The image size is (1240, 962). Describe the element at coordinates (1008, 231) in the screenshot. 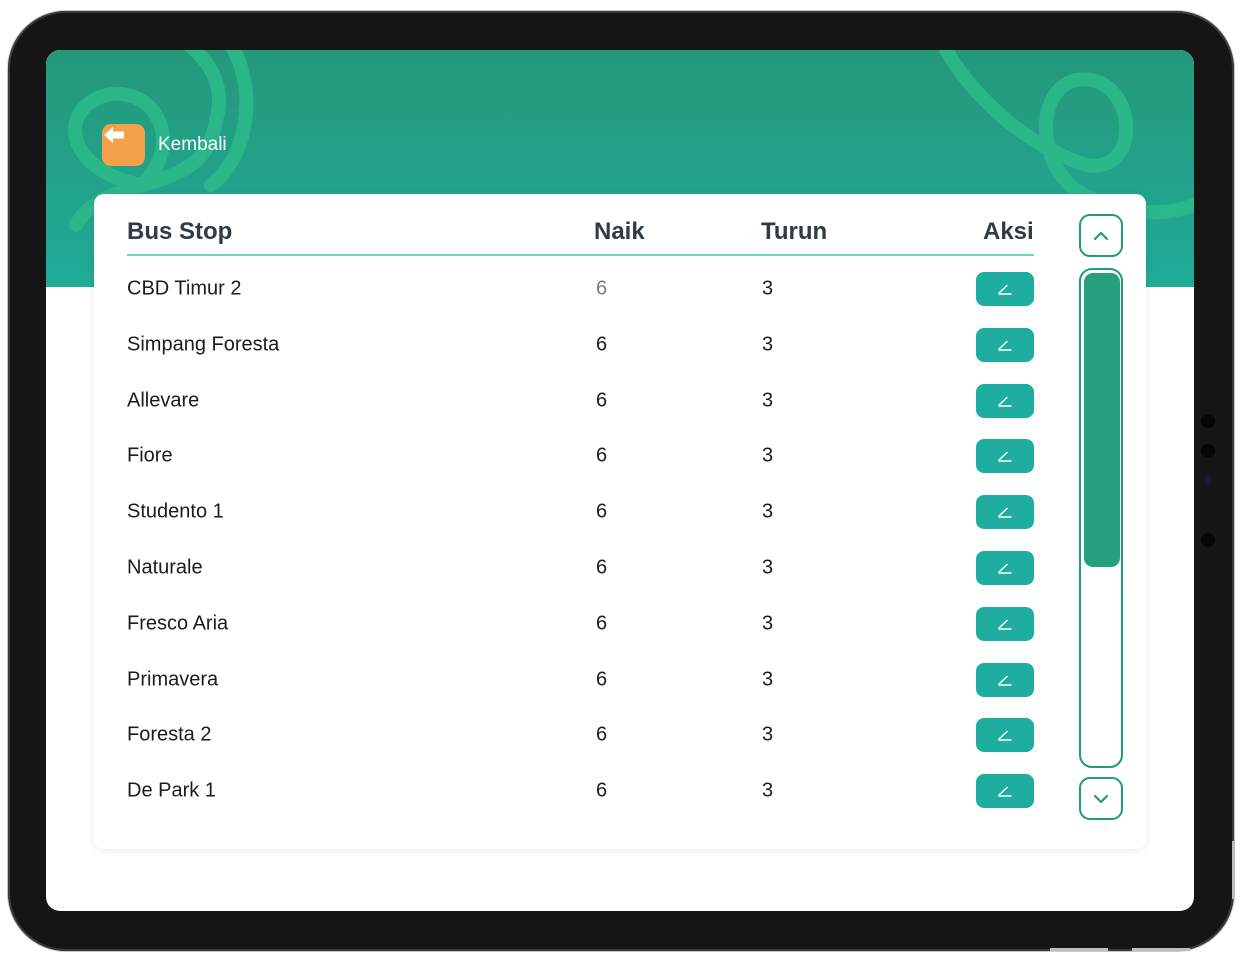

I see `column-header-aksi: Aksi` at that location.